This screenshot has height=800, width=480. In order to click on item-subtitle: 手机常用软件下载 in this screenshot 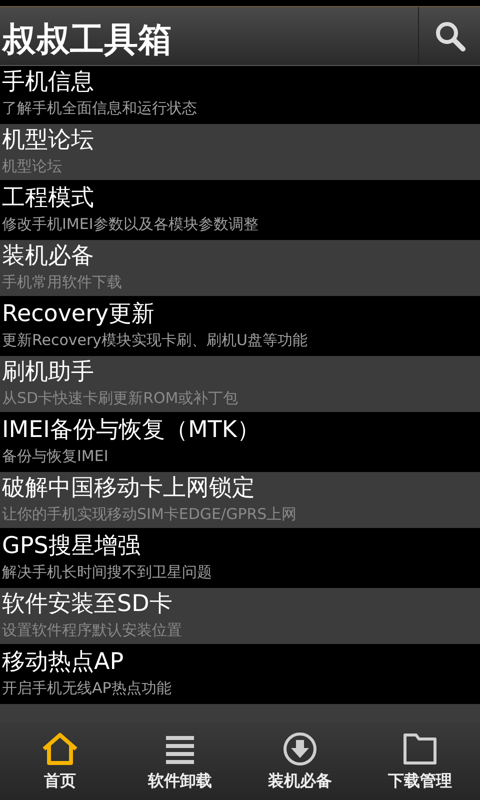, I will do `click(62, 282)`.